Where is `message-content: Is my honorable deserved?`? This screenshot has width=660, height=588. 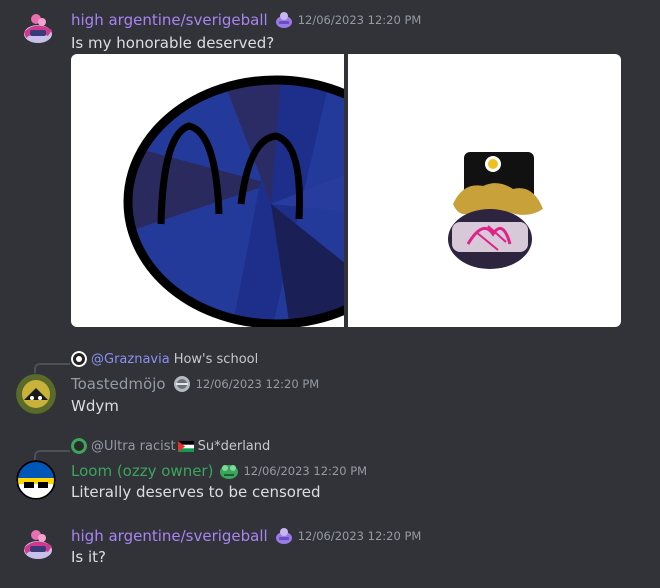 message-content: Is my honorable deserved? is located at coordinates (173, 43).